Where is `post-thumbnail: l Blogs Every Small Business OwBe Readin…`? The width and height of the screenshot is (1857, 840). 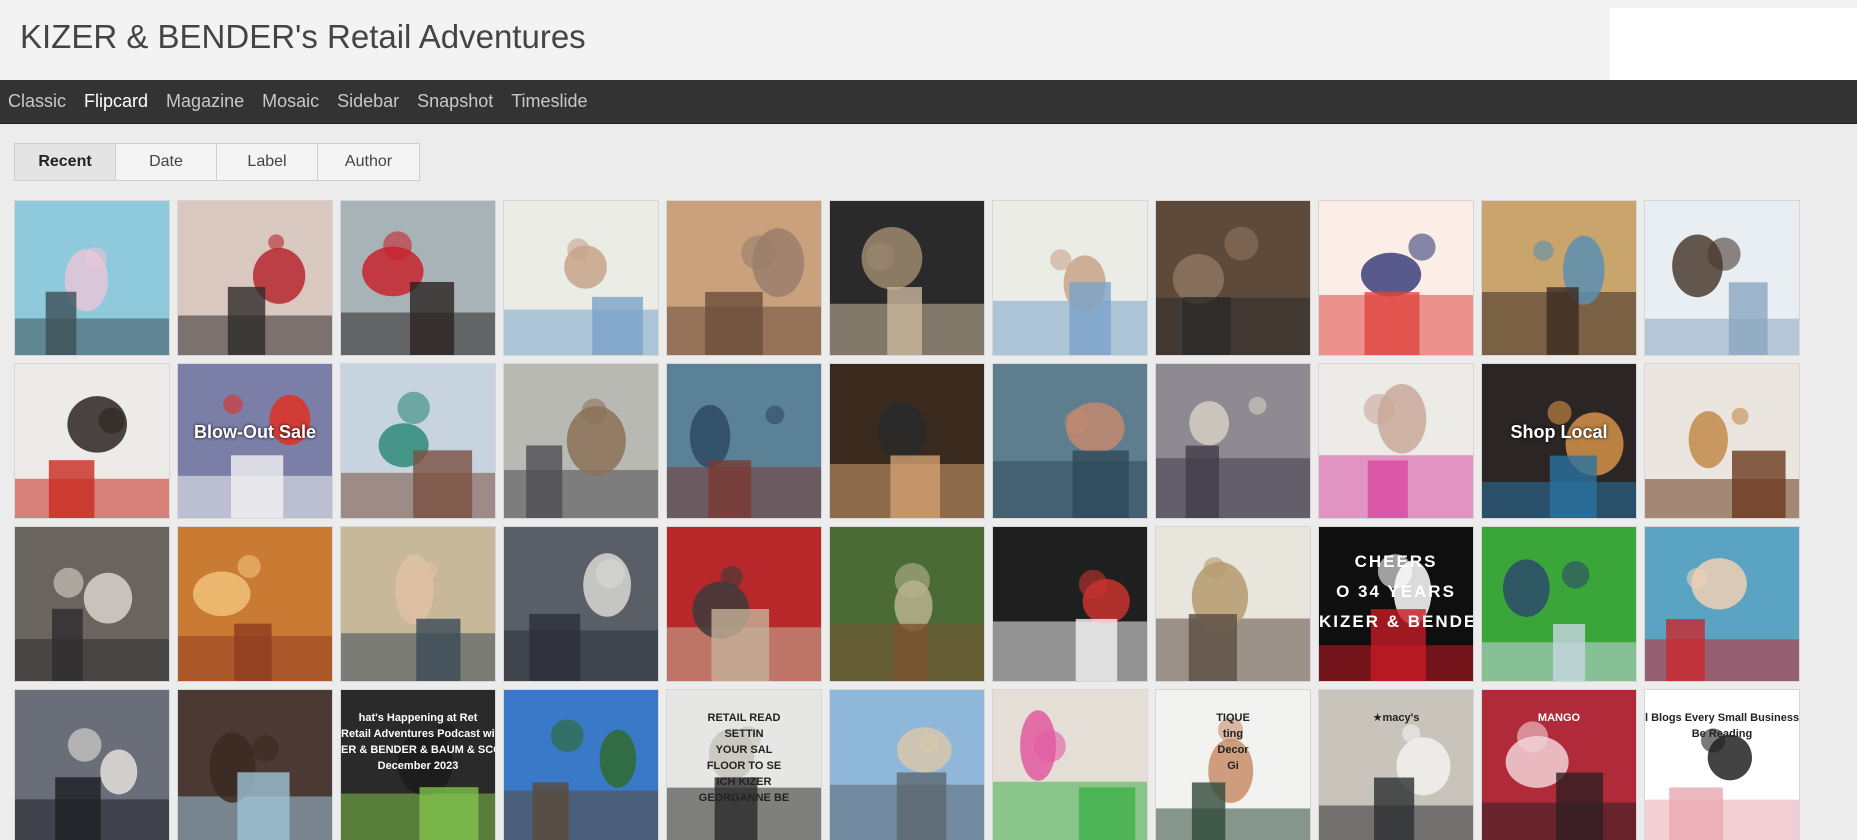
post-thumbnail: l Blogs Every Small Business OwBe Readin… is located at coordinates (1722, 764).